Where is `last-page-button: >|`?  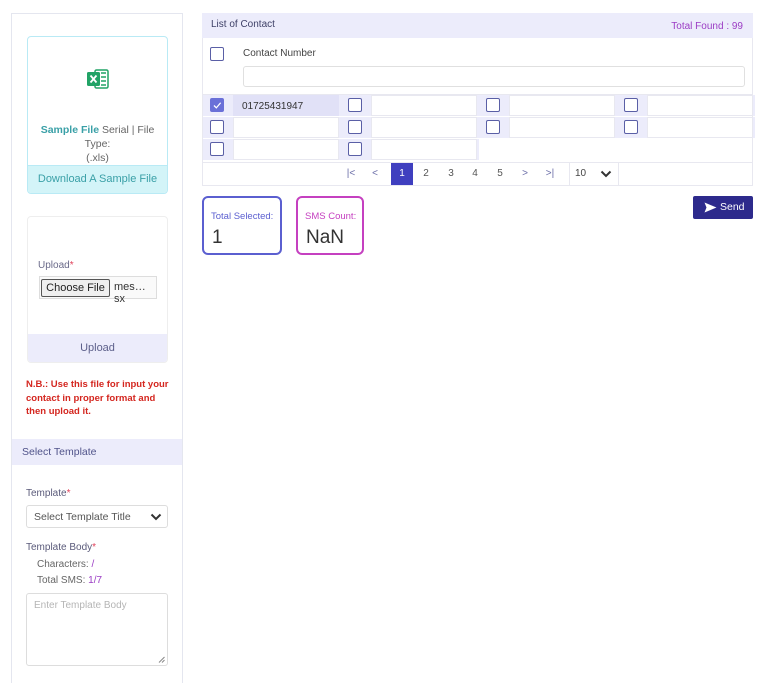
last-page-button: >| is located at coordinates (550, 174).